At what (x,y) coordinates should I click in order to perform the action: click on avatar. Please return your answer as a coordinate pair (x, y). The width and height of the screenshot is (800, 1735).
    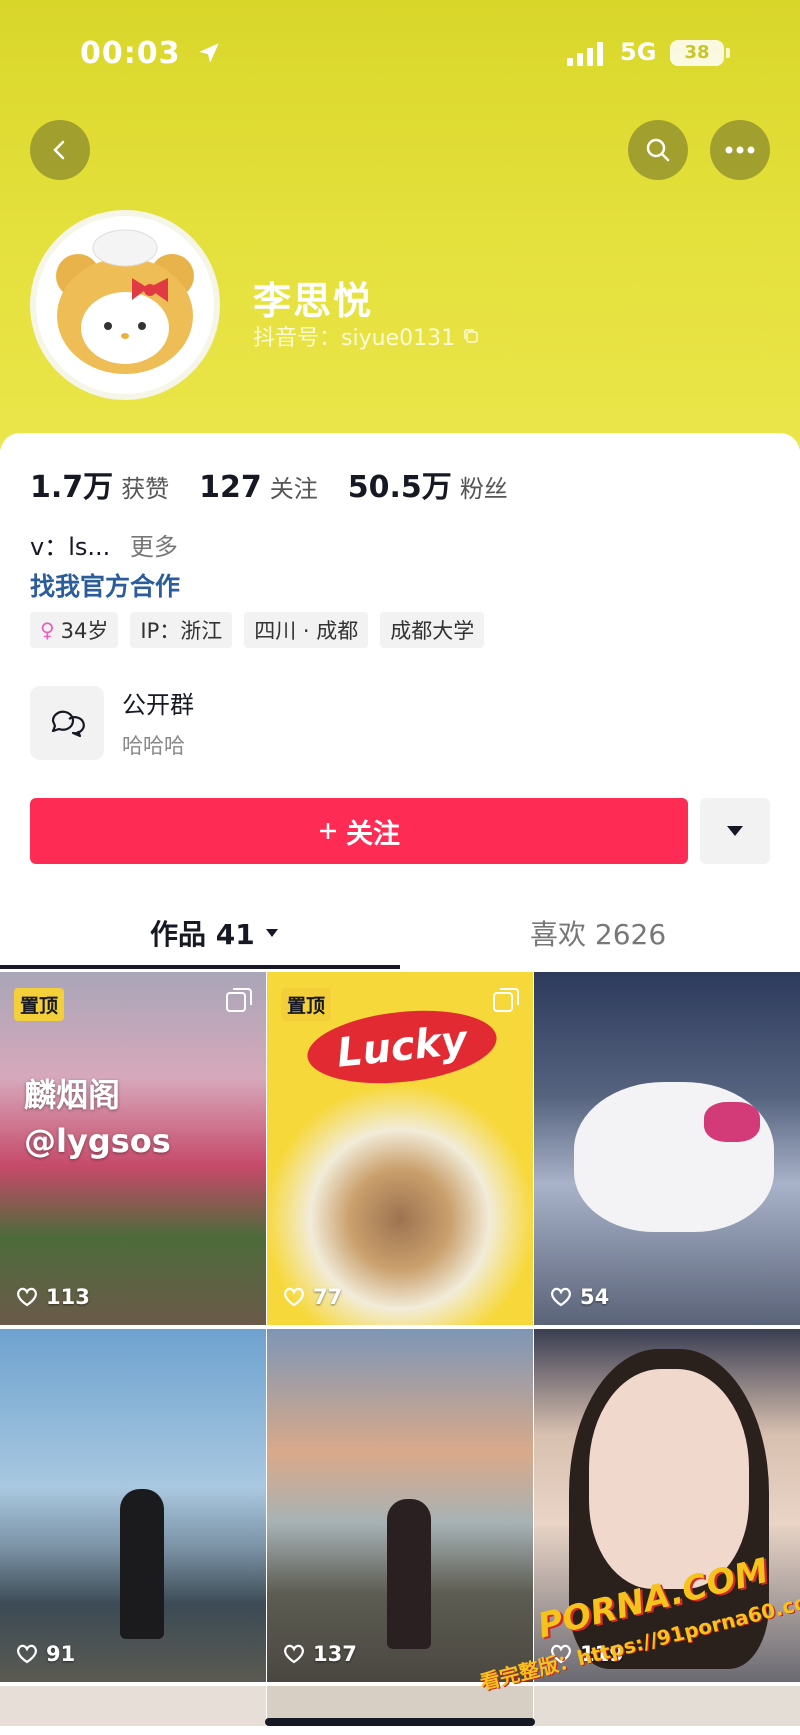
    Looking at the image, I should click on (125, 305).